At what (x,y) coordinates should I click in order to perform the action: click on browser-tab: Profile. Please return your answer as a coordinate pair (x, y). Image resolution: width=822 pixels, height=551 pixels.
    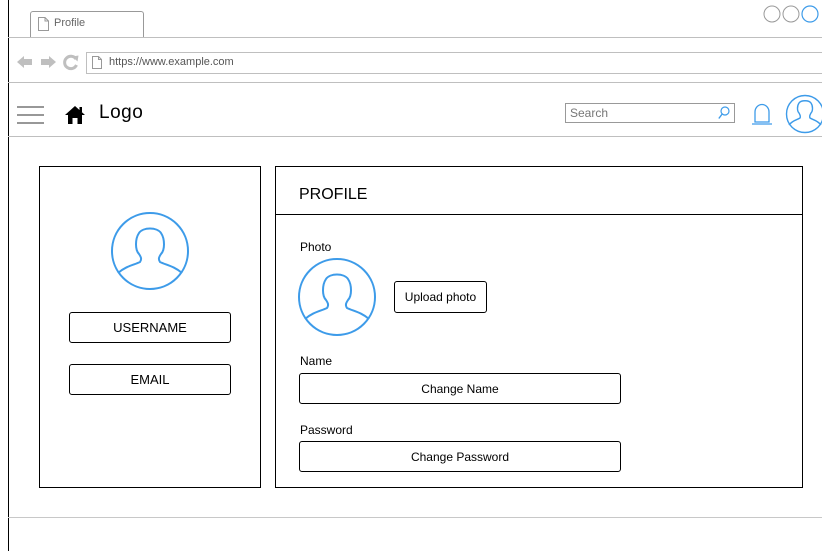
    Looking at the image, I should click on (87, 24).